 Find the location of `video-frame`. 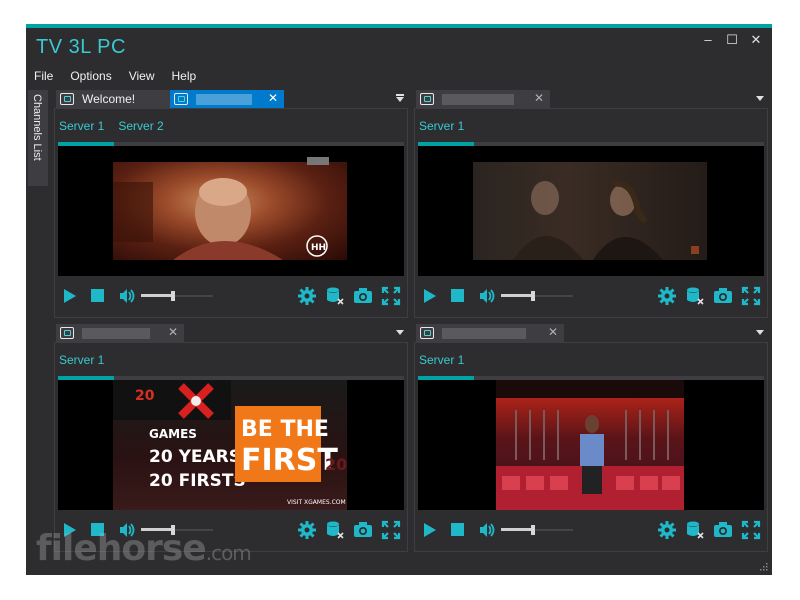

video-frame is located at coordinates (590, 211).